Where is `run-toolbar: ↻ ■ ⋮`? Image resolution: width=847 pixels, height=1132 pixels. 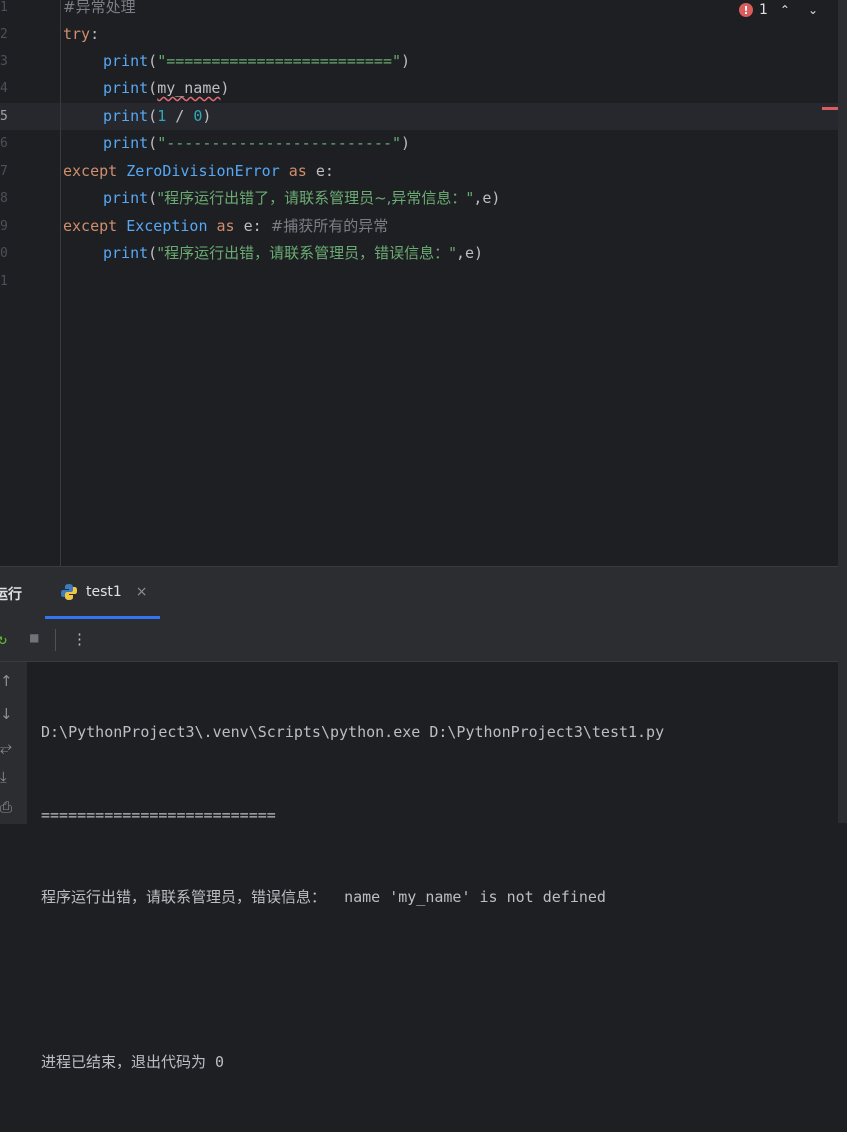
run-toolbar: ↻ ■ ⋮ is located at coordinates (419, 640).